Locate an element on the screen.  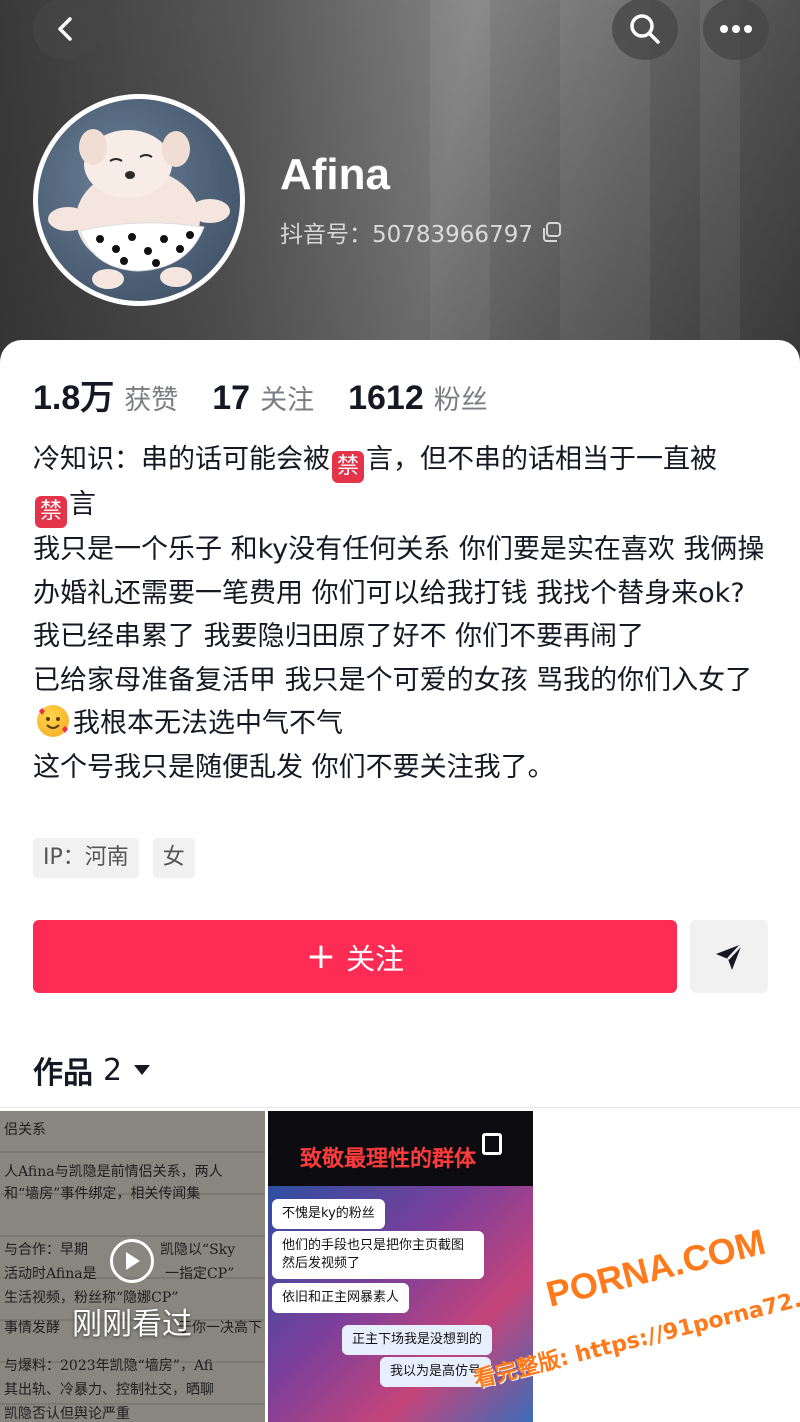
document-text: 凯隐以“Sky is located at coordinates (198, 1250).